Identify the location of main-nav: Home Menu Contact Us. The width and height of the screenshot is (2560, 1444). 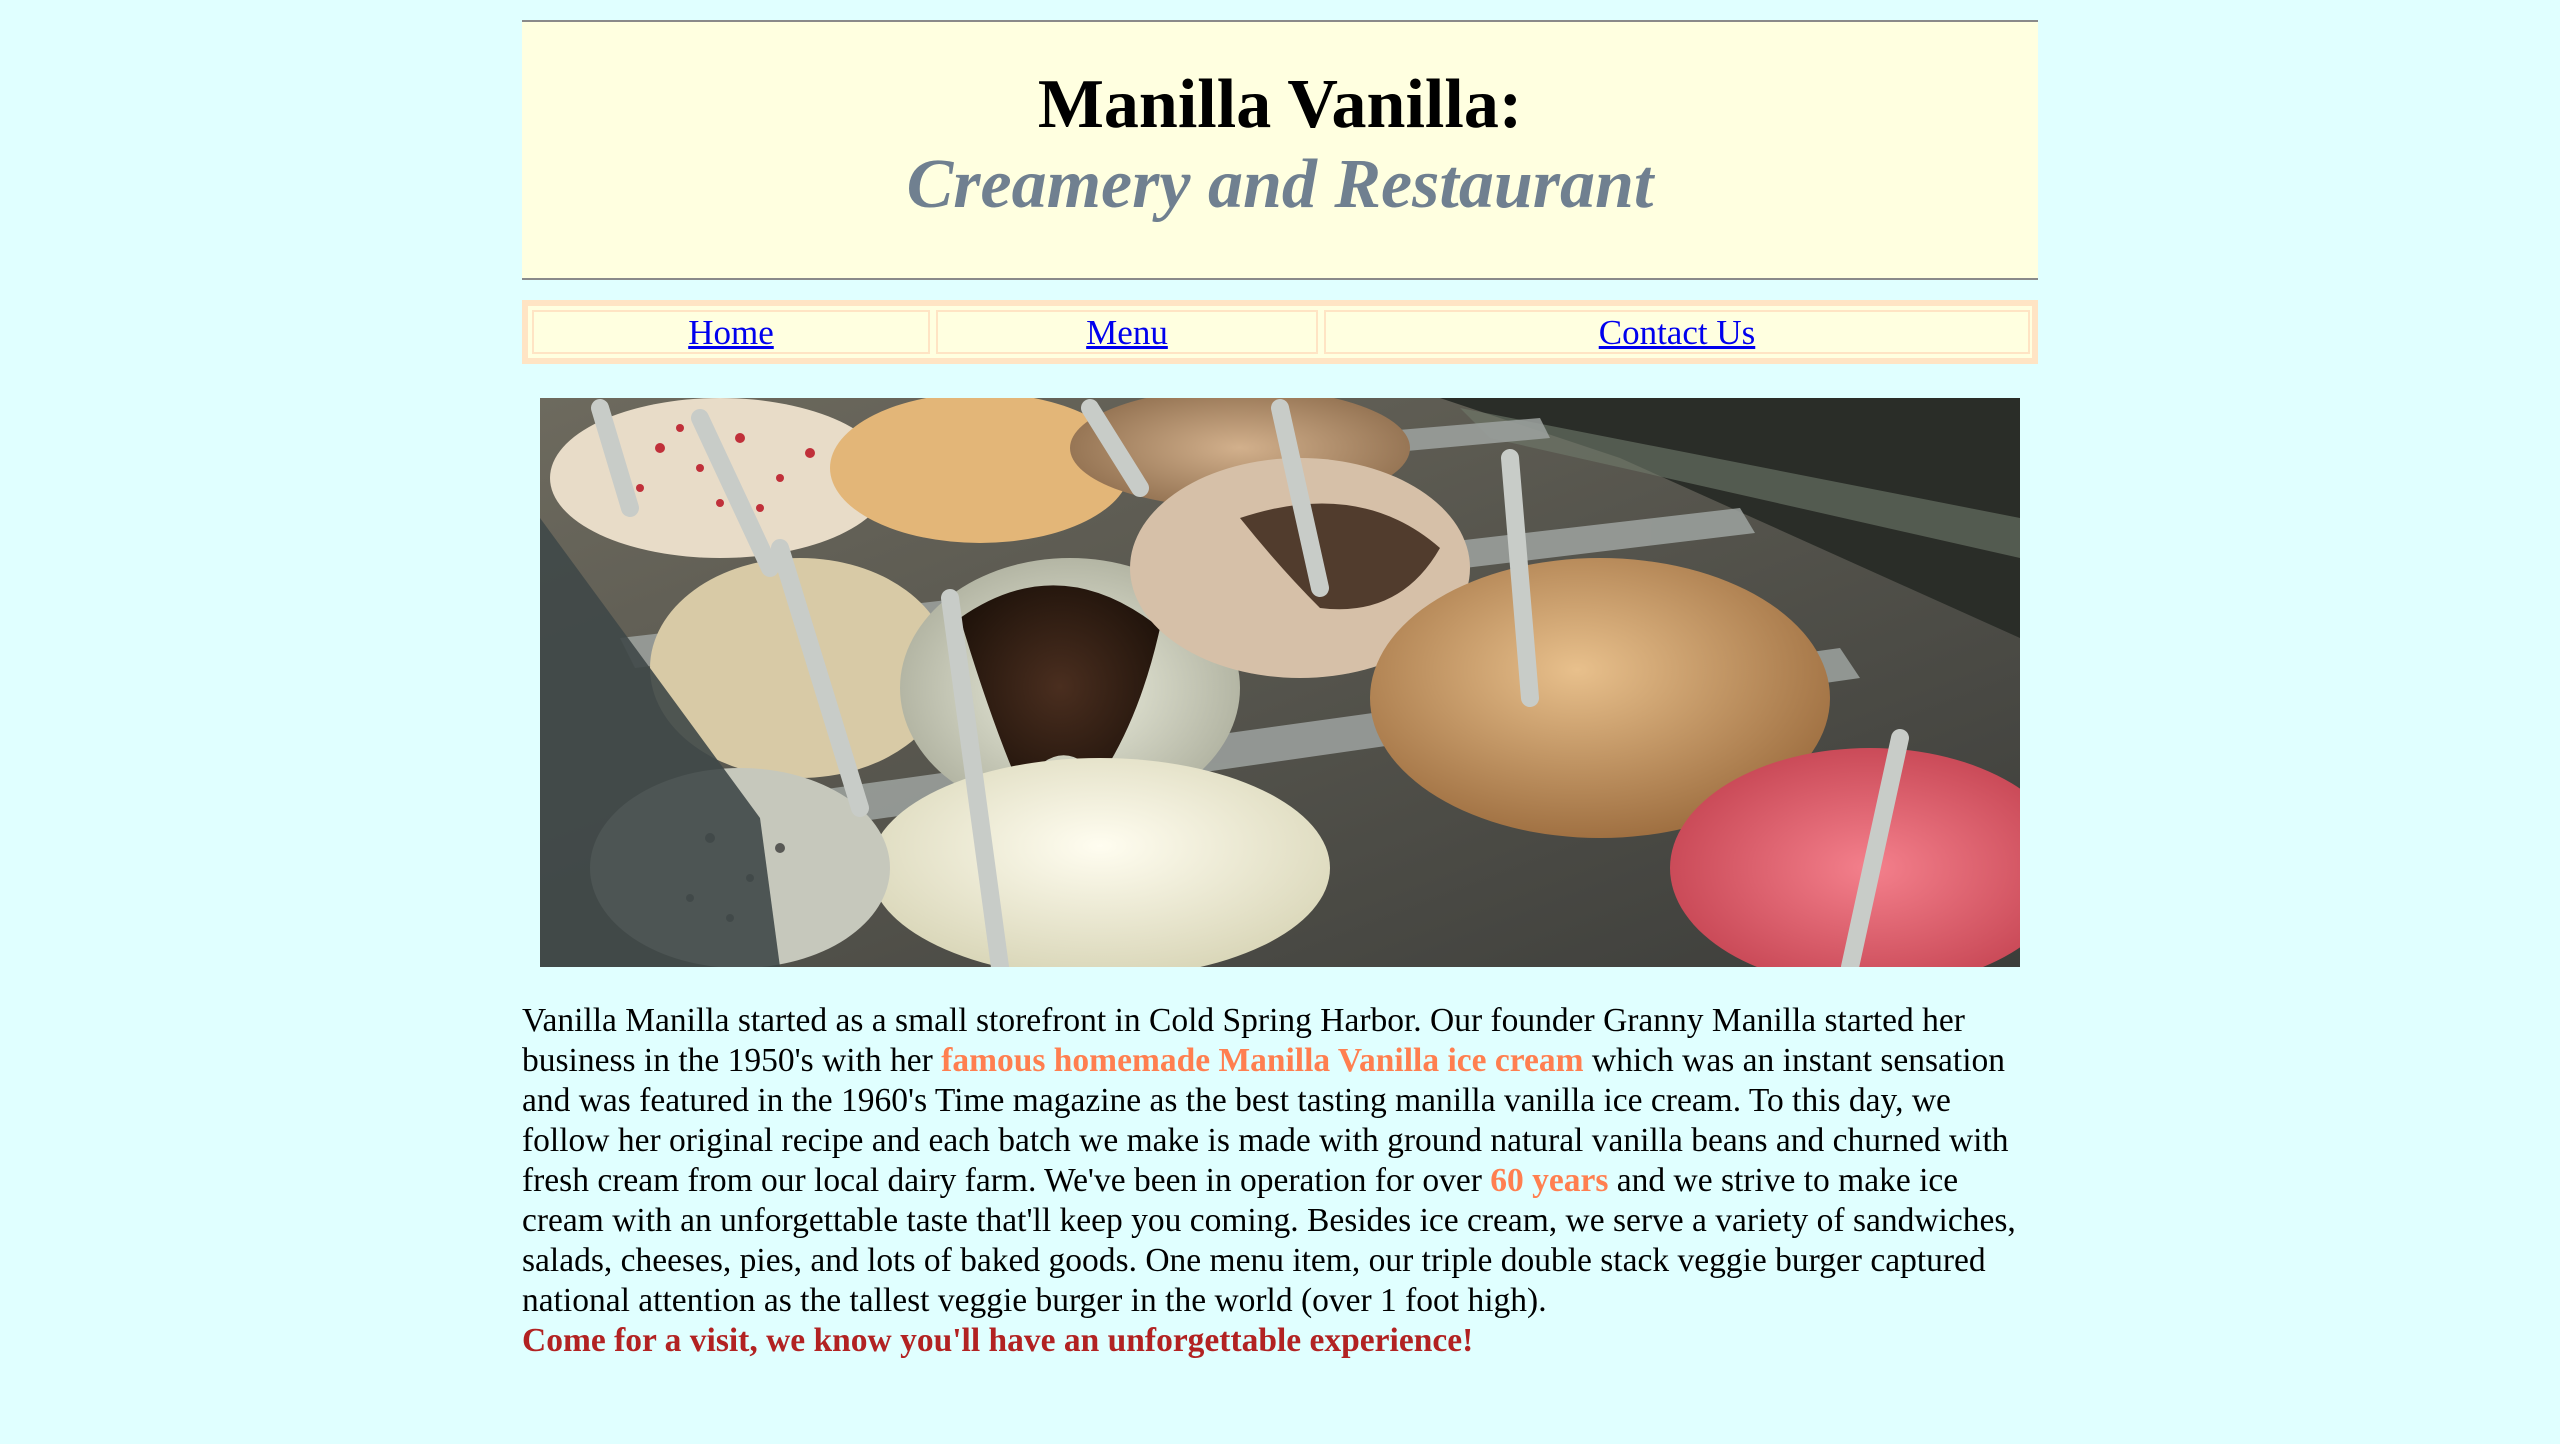
(1280, 332).